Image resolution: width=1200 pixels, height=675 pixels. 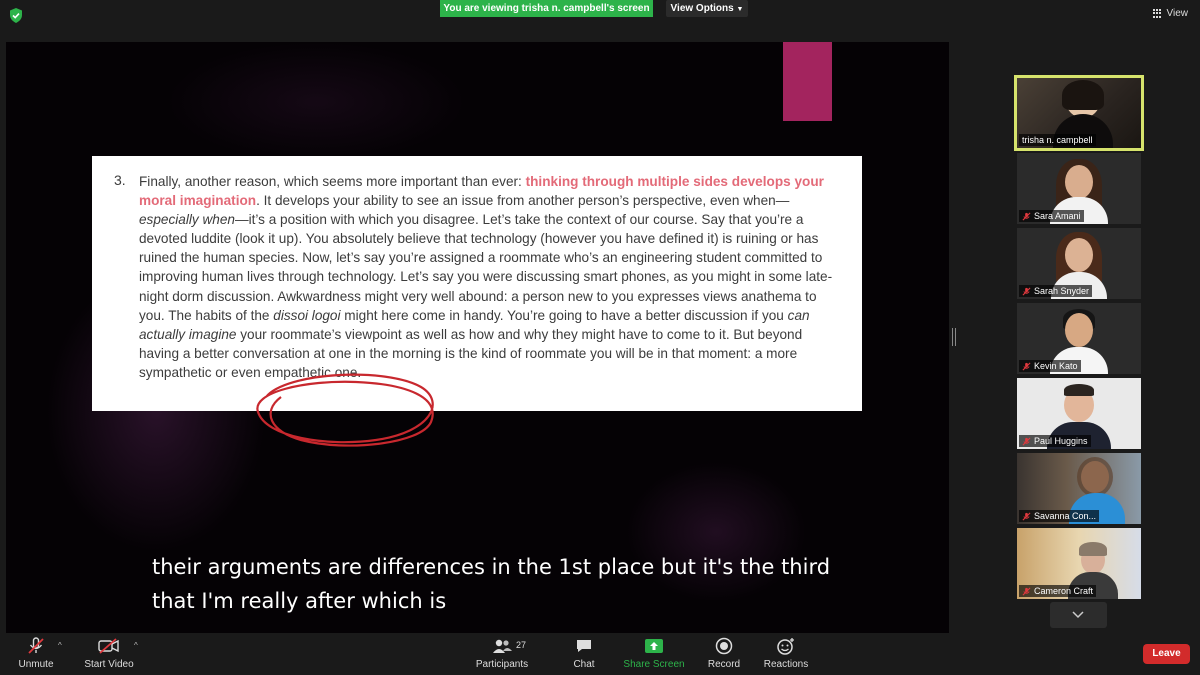 What do you see at coordinates (36, 664) in the screenshot?
I see `unmute-label: Unmute` at bounding box center [36, 664].